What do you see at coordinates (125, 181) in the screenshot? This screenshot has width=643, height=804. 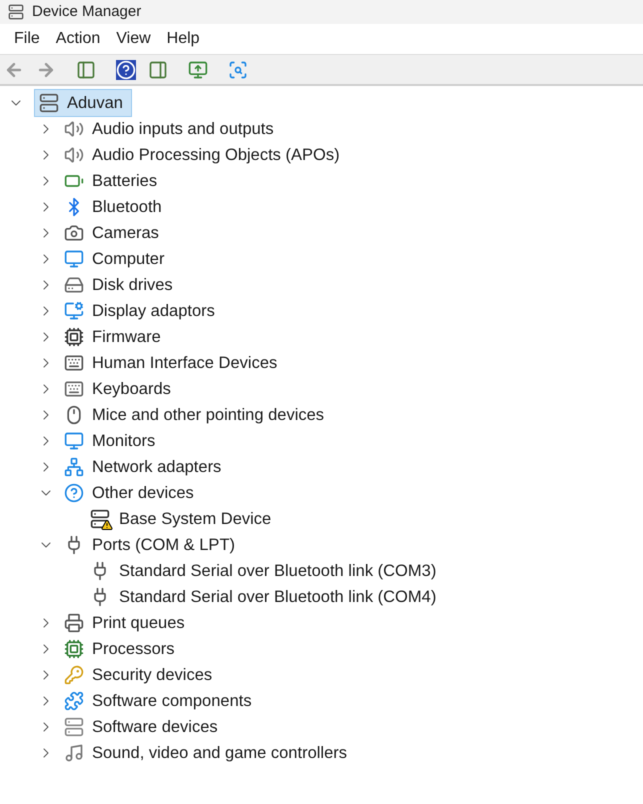 I see `tree-item: Batteries` at bounding box center [125, 181].